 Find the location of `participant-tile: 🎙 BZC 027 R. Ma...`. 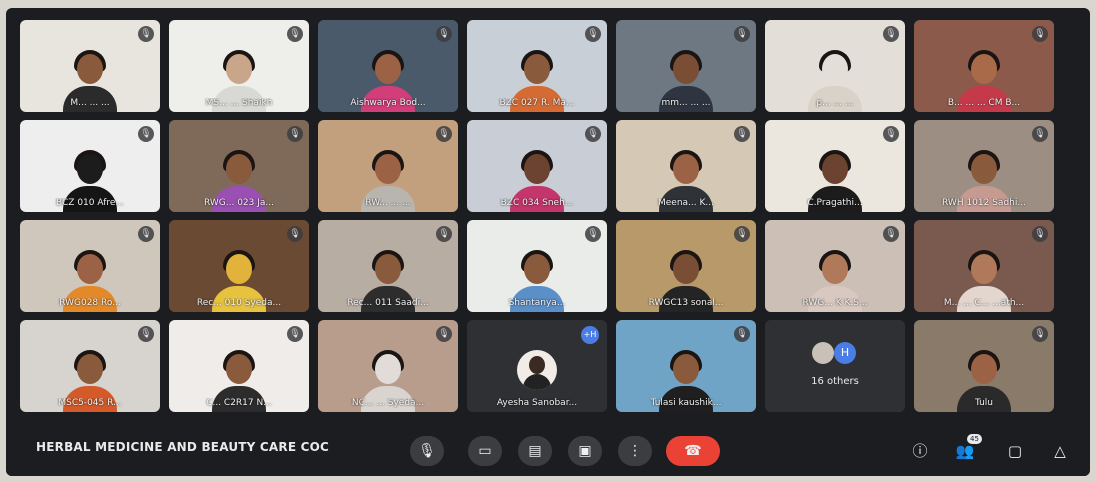

participant-tile: 🎙 BZC 027 R. Ma... is located at coordinates (537, 66).